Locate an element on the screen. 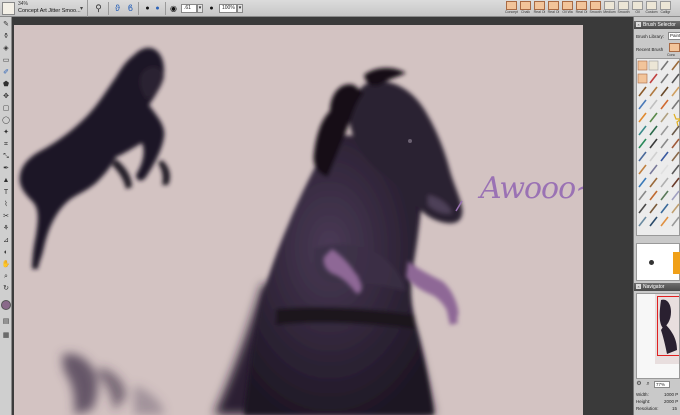 The height and width of the screenshot is (415, 680). shape-pen-icon: ⌇ is located at coordinates (6, 205).